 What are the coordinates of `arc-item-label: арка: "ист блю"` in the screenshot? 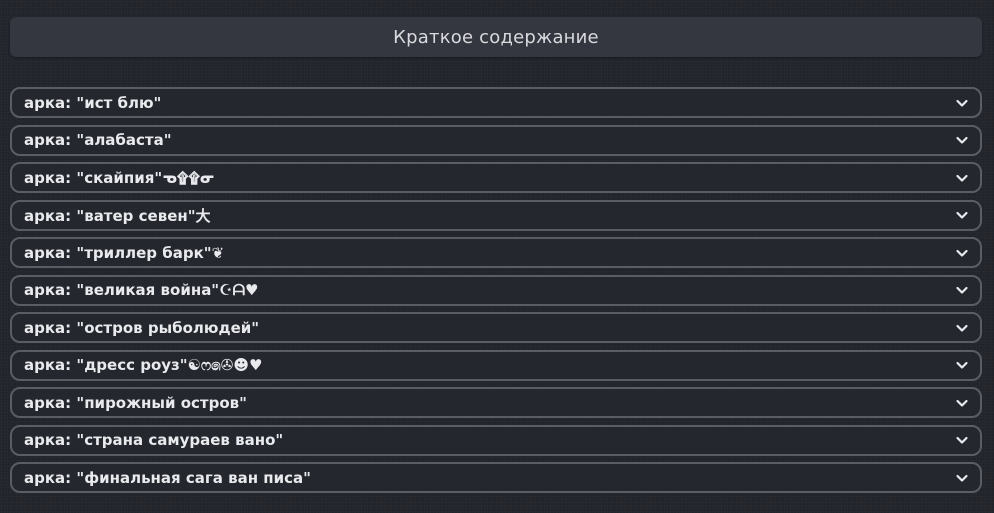 It's located at (93, 102).